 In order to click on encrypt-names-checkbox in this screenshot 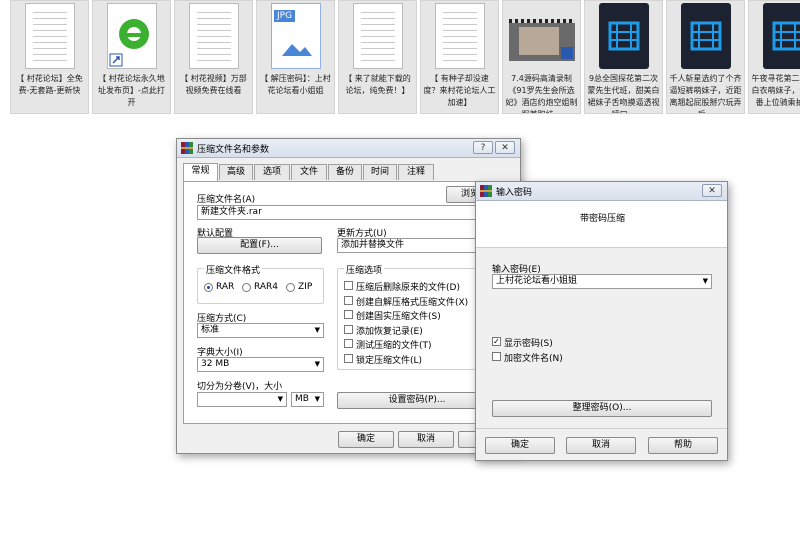, I will do `click(496, 356)`.